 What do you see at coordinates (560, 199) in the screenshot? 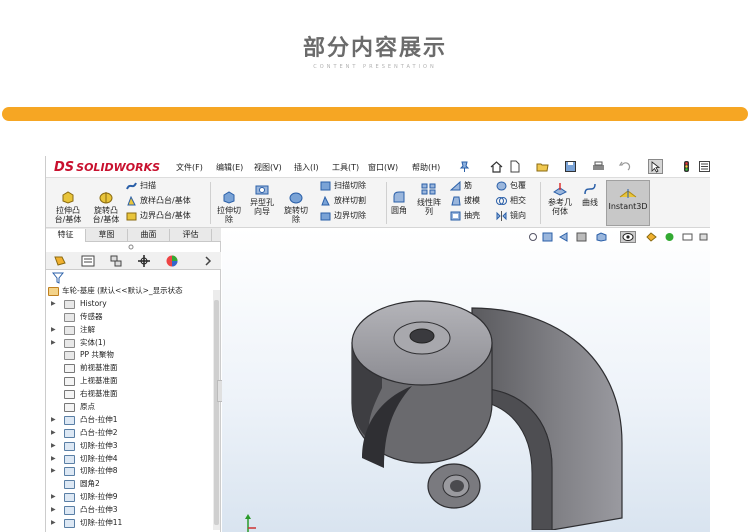
I see `reference-geometry-button: 参考几 何体` at bounding box center [560, 199].